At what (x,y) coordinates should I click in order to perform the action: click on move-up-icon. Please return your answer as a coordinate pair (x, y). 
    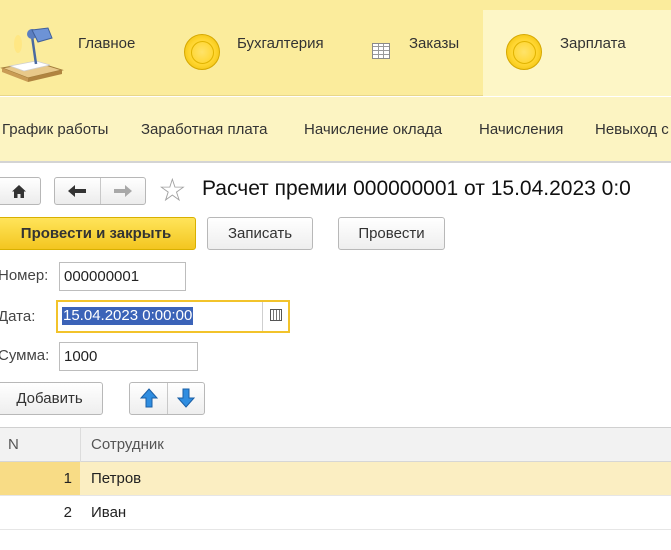
    Looking at the image, I should click on (149, 398).